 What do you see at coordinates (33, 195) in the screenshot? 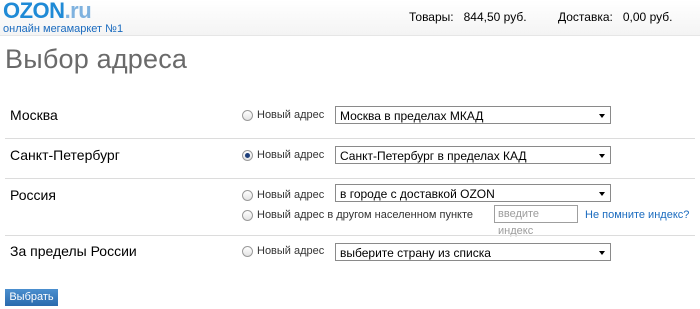
I see `region-name: Россия` at bounding box center [33, 195].